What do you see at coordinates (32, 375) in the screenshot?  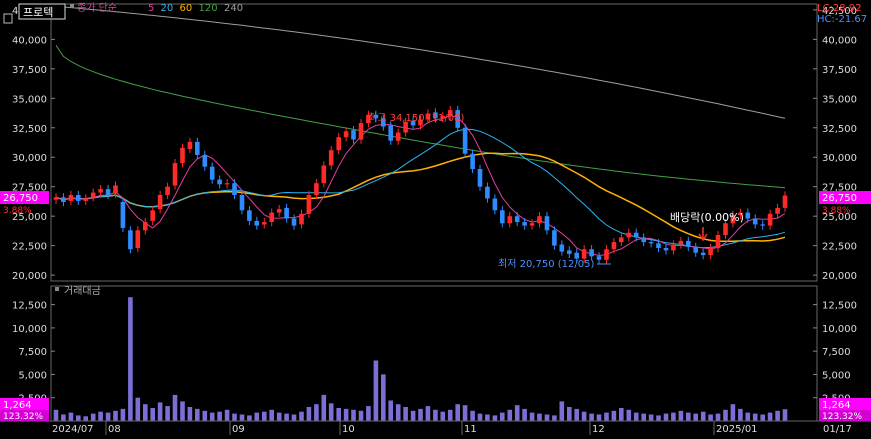 I see `volume-tick-label-left: 5,000` at bounding box center [32, 375].